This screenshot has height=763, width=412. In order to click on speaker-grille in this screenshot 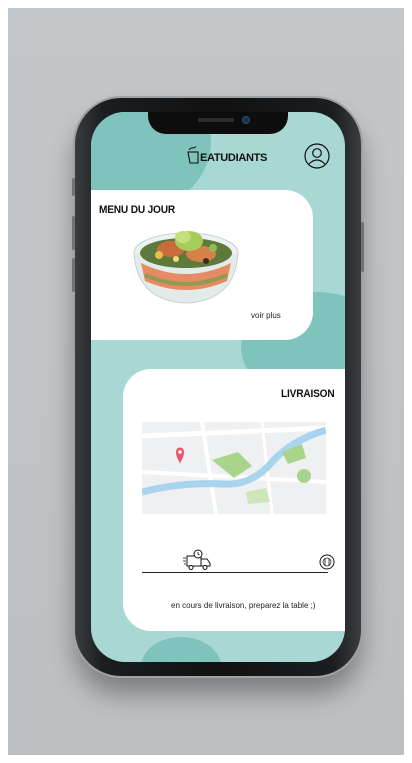, I will do `click(216, 120)`.